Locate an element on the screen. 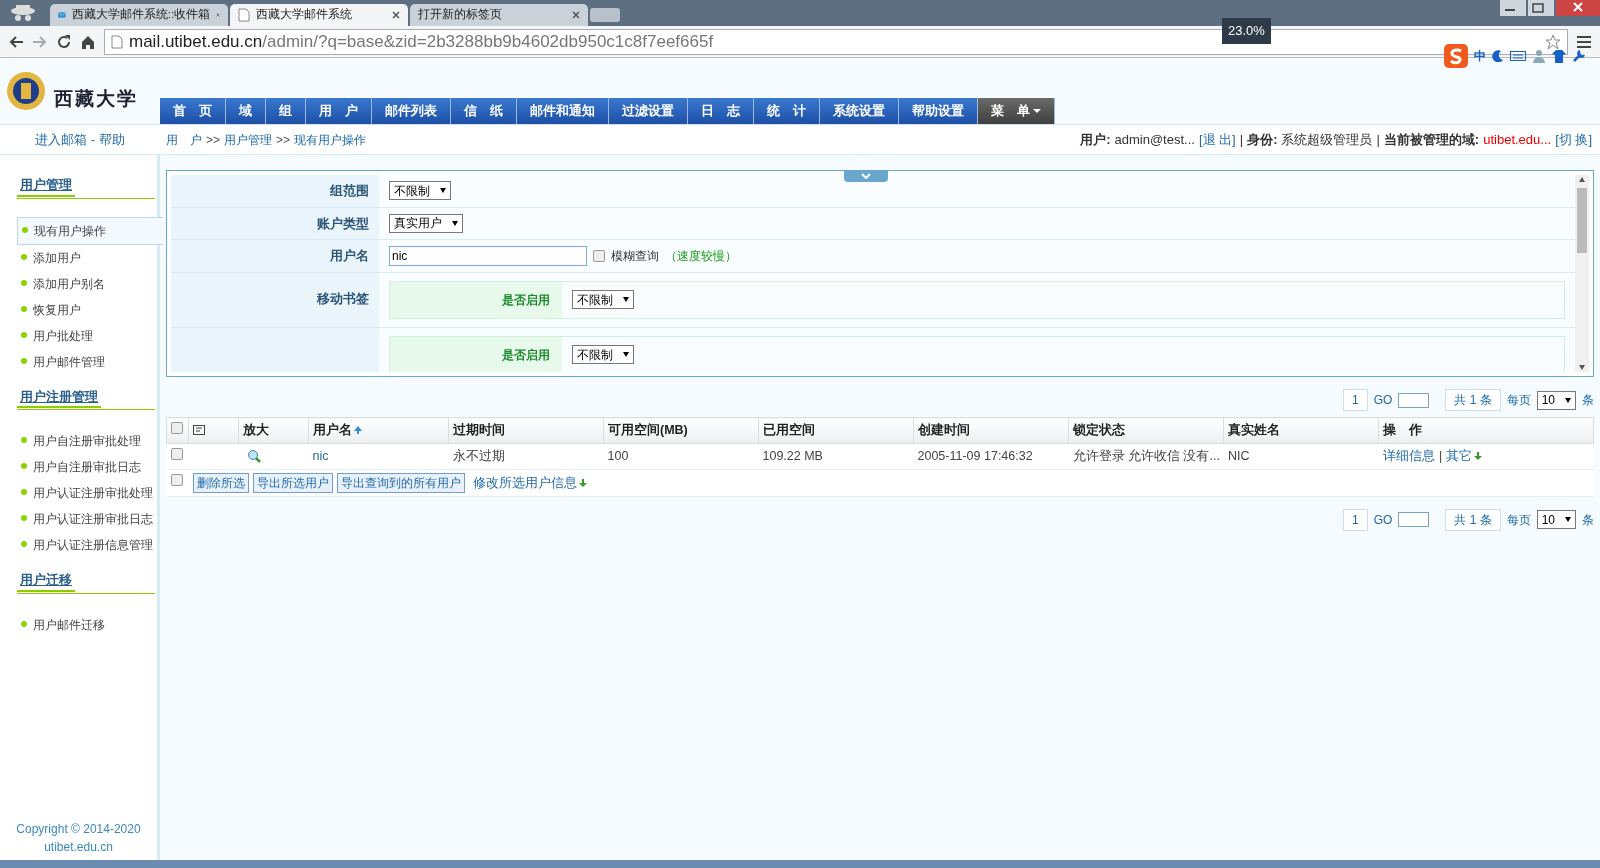  tab-title: 西藏大学邮件系统 is located at coordinates (304, 15).